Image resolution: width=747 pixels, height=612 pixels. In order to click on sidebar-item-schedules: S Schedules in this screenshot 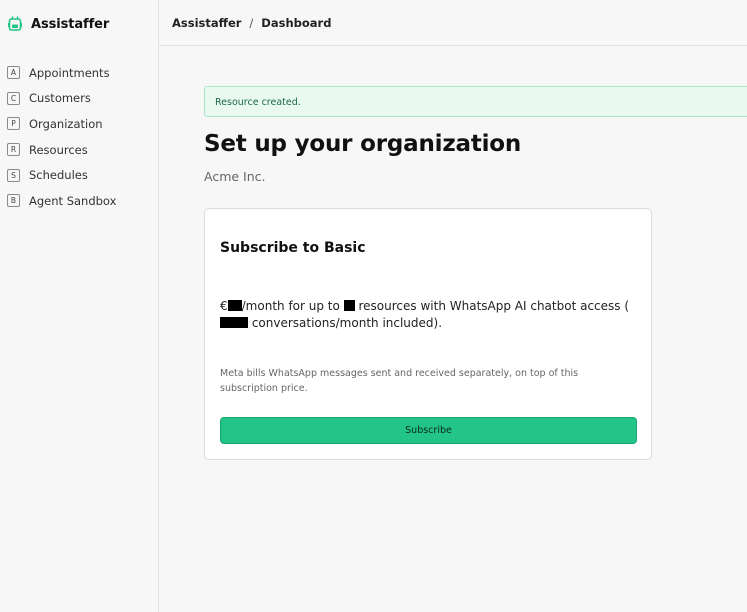, I will do `click(61, 175)`.